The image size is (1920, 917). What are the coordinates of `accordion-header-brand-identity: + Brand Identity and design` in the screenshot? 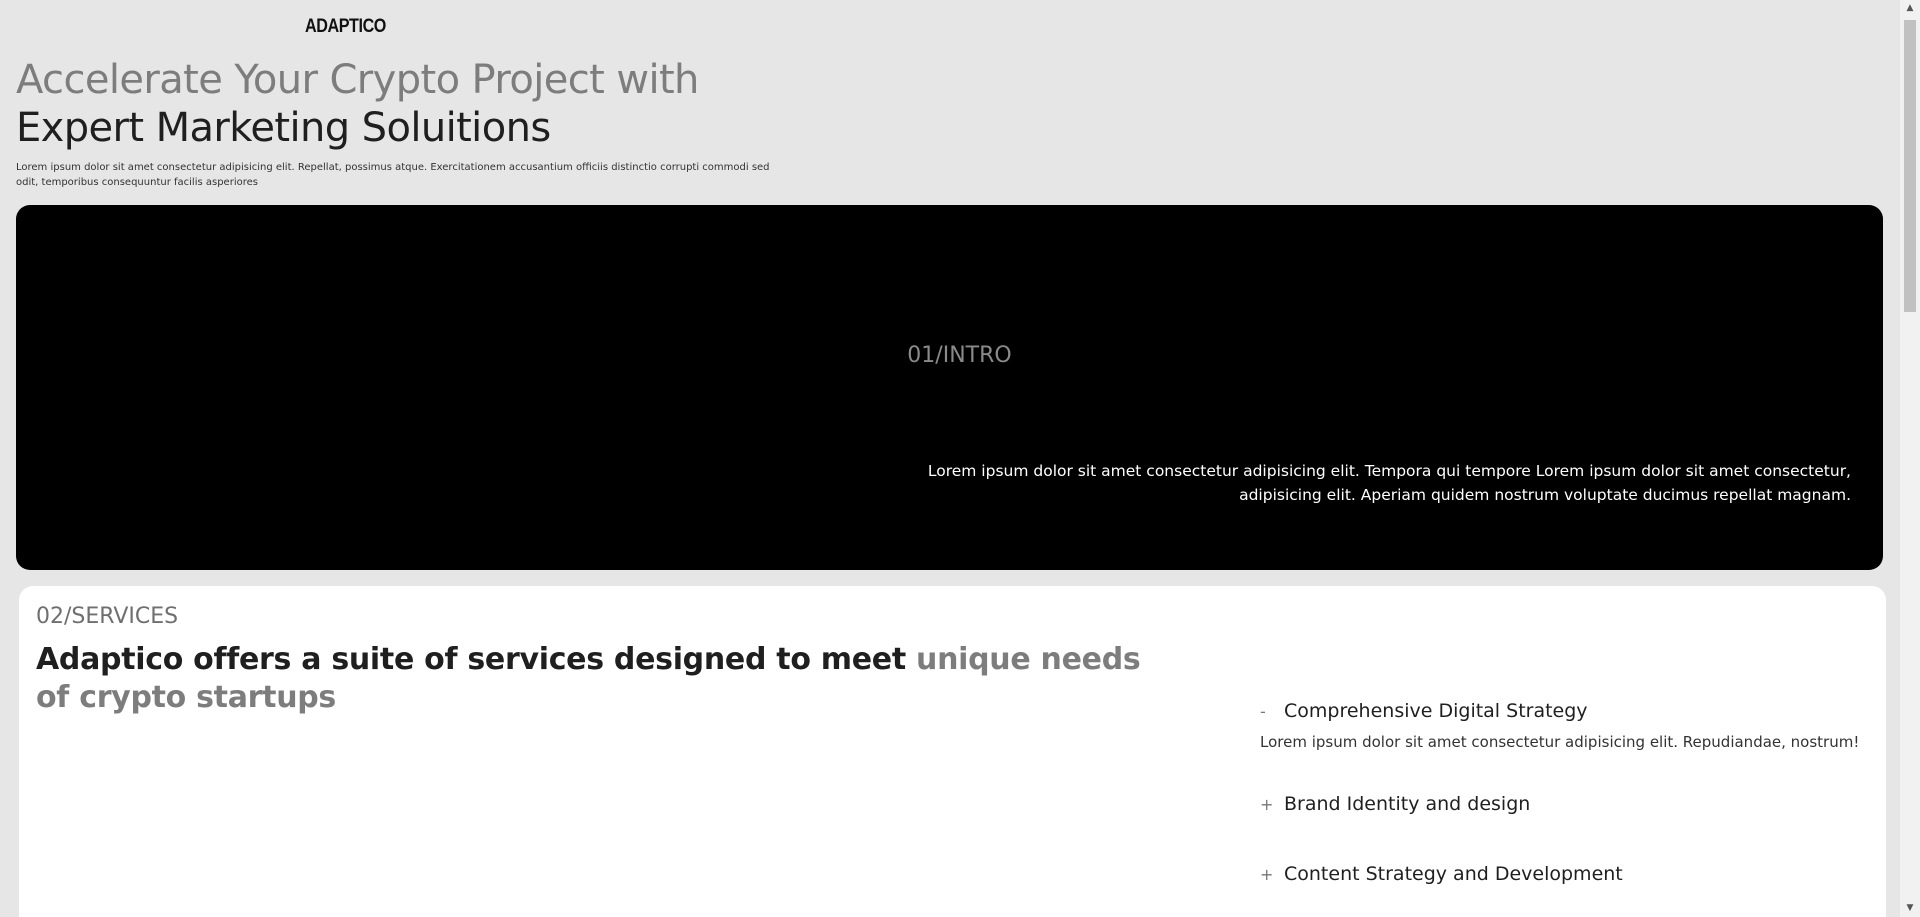 It's located at (1560, 804).